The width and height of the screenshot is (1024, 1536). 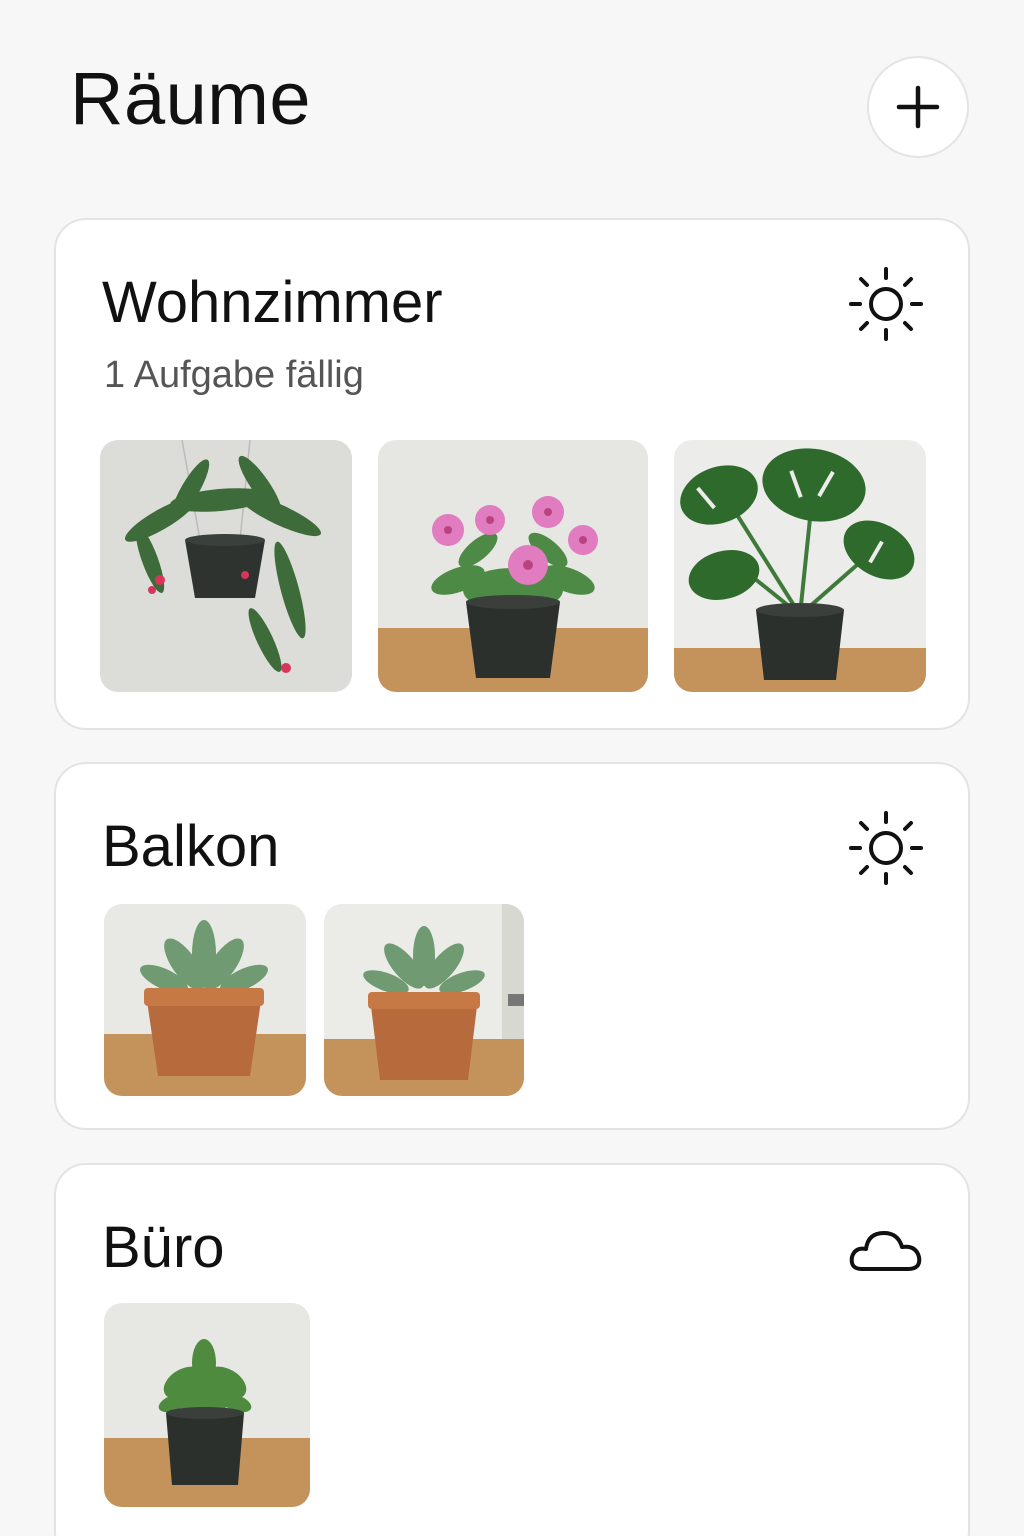 I want to click on room-name: Wohnzimmer, so click(x=272, y=302).